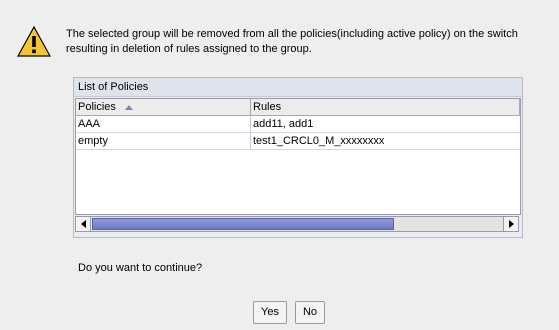  I want to click on table-row: AAA add11, add1, so click(298, 124).